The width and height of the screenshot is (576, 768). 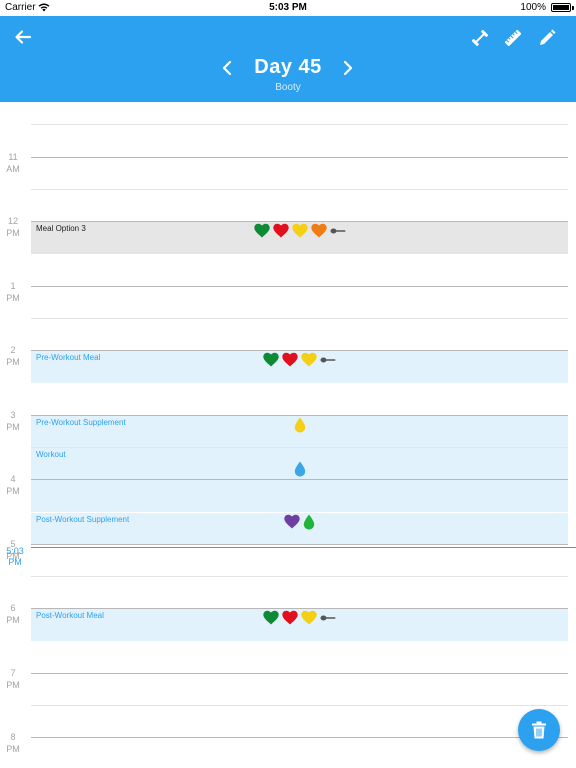 I want to click on pencil-icon, so click(x=548, y=37).